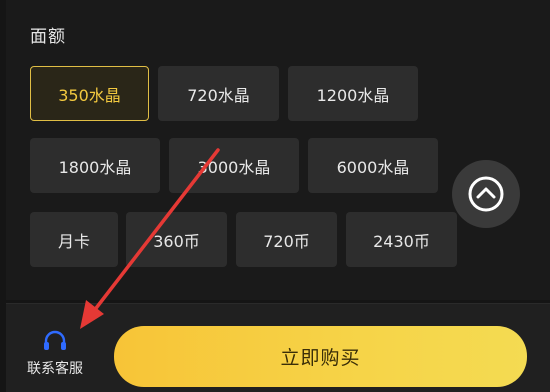 Image resolution: width=550 pixels, height=392 pixels. What do you see at coordinates (95, 165) in the screenshot?
I see `option-1800-crystal: 1800水晶` at bounding box center [95, 165].